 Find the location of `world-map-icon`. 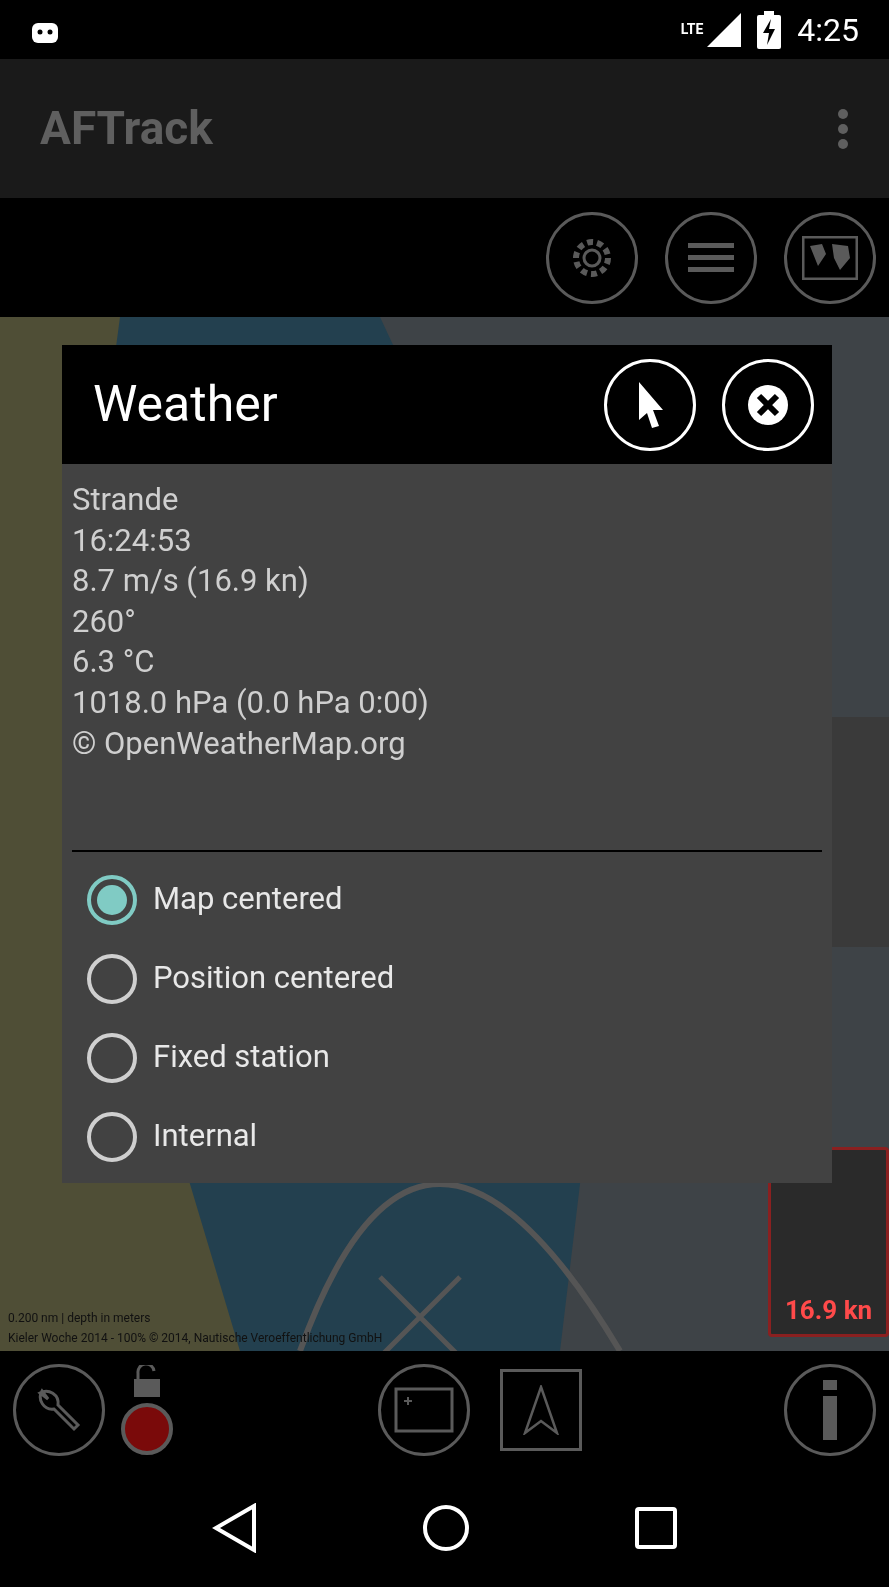

world-map-icon is located at coordinates (830, 257).